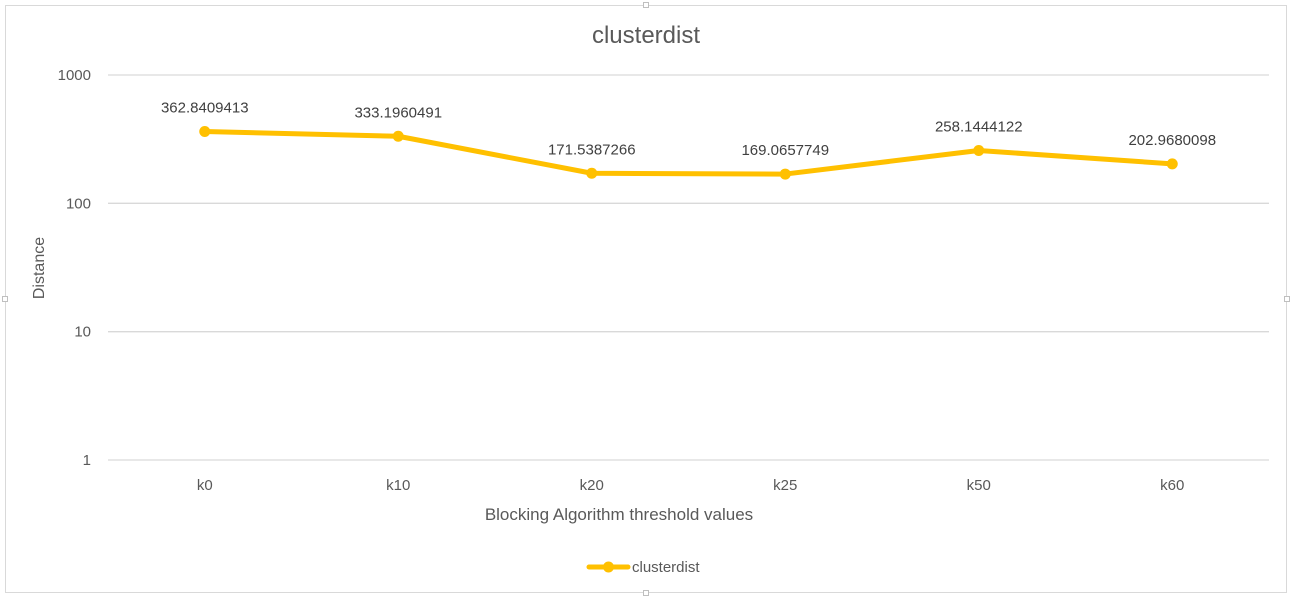  Describe the element at coordinates (39, 268) in the screenshot. I see `y-axis-title: Distance` at that location.